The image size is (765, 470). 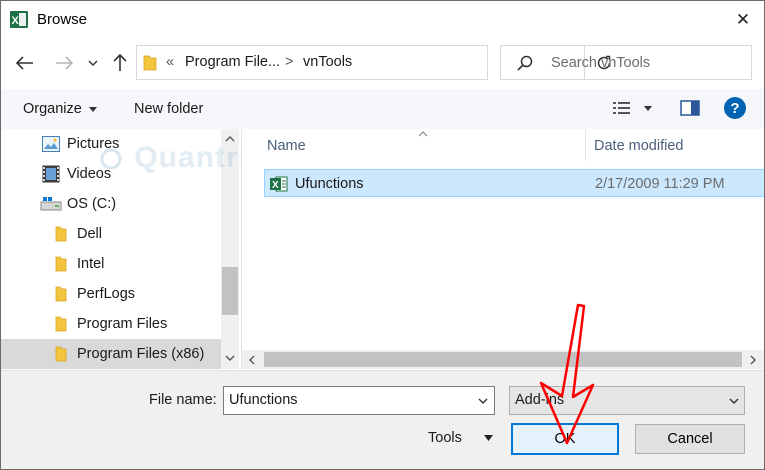 I want to click on close-button: ✕, so click(x=743, y=20).